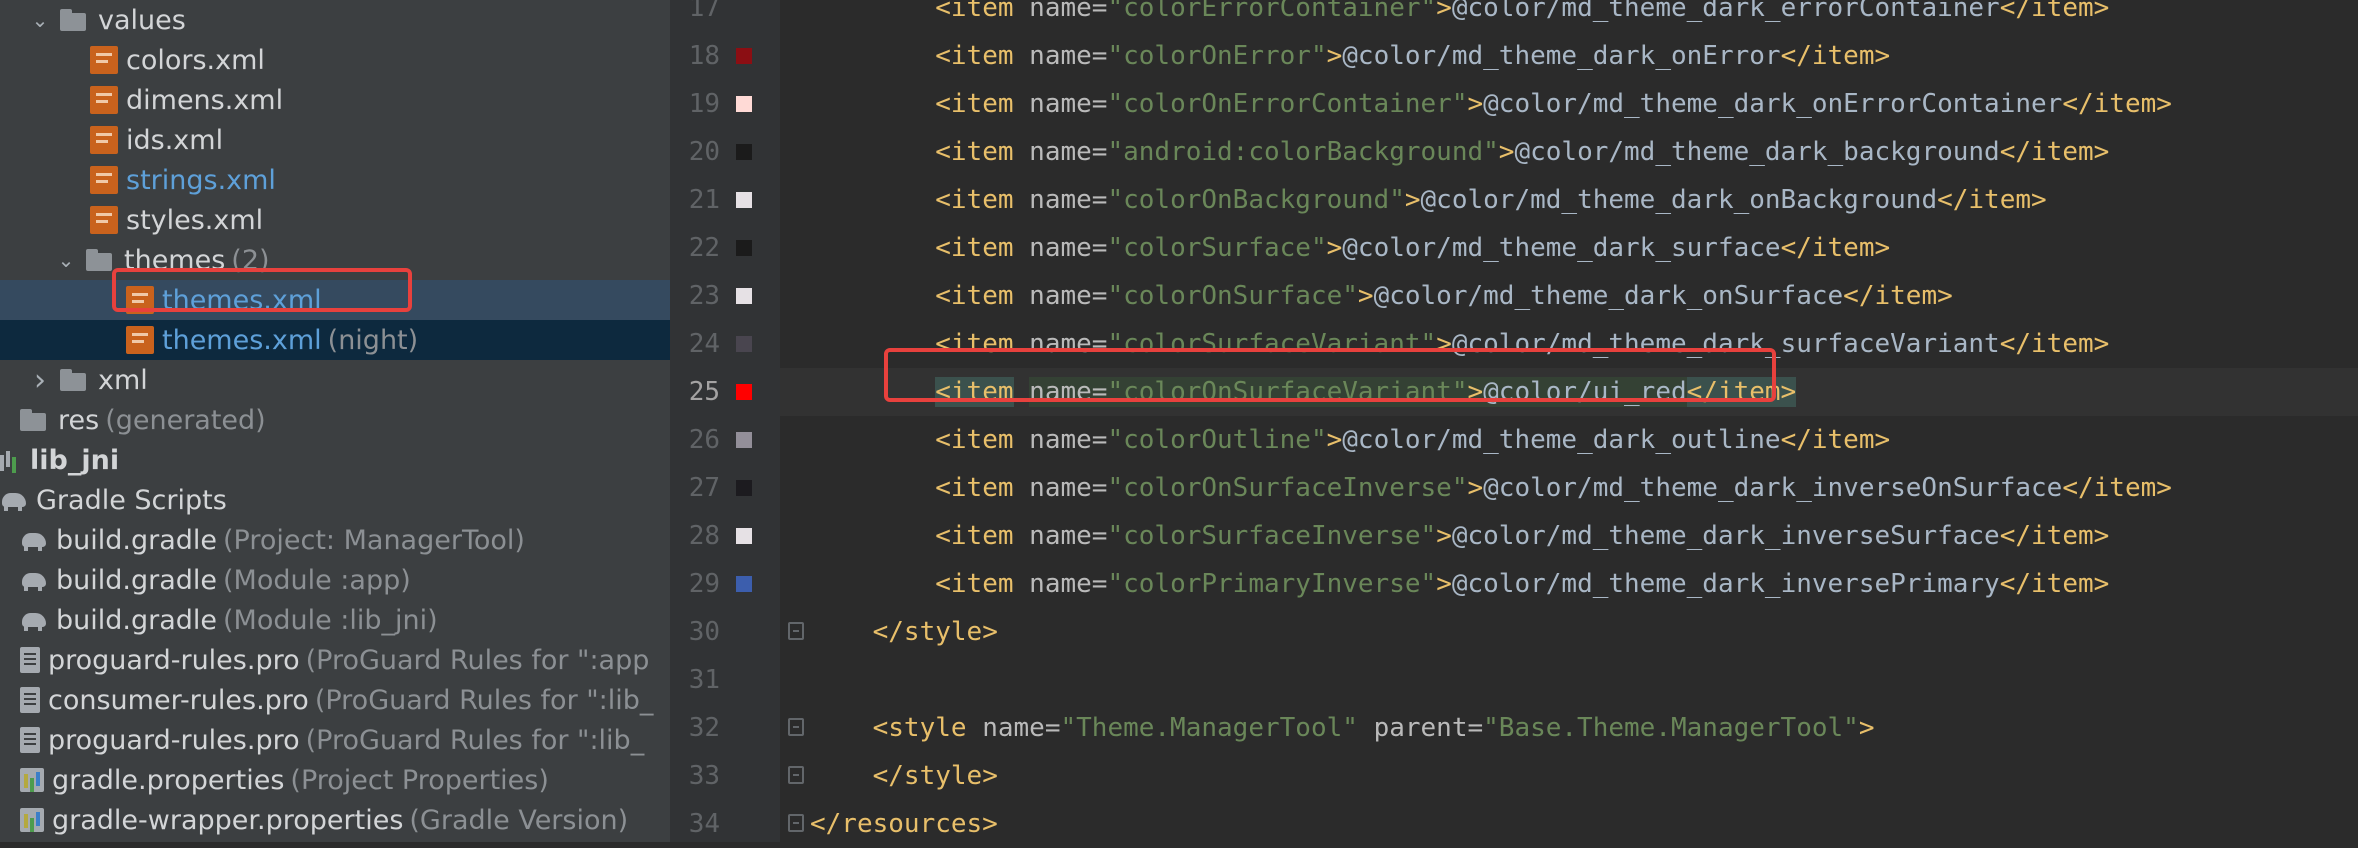 The height and width of the screenshot is (848, 2358). I want to click on line-number: 30, so click(704, 632).